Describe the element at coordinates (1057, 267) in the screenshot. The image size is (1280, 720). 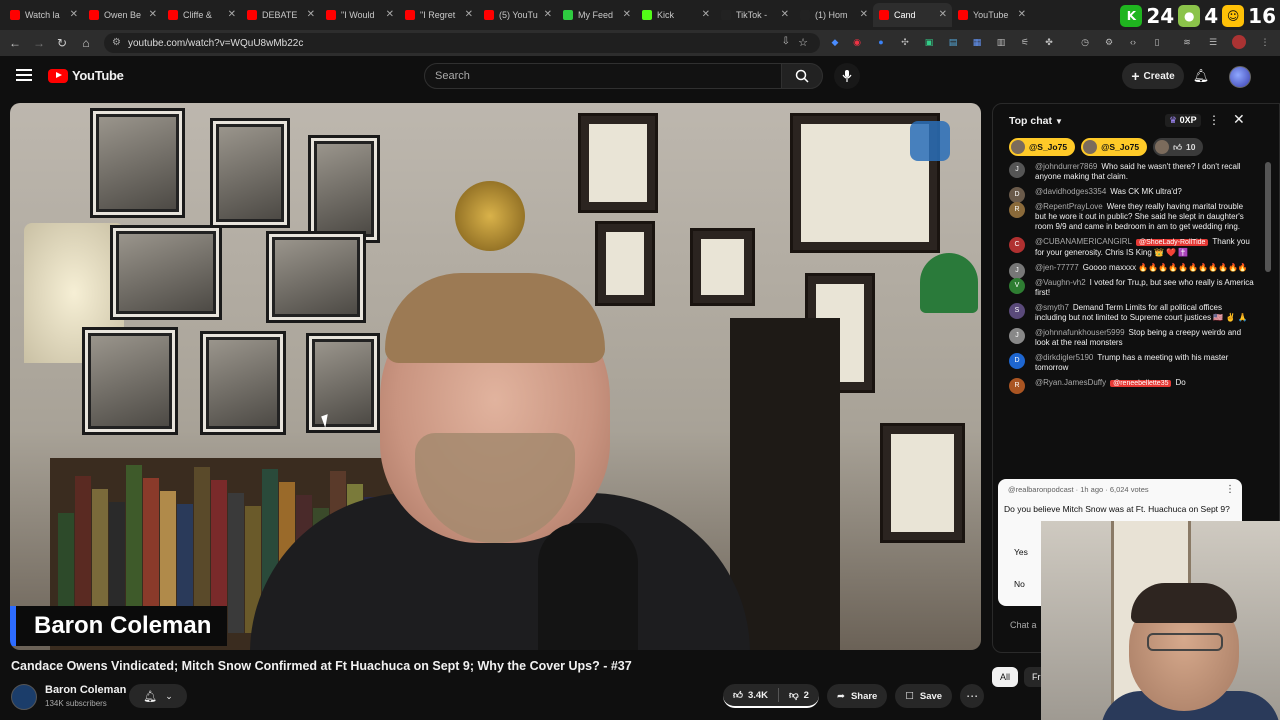
I see `chat-author: @jen-77777` at that location.